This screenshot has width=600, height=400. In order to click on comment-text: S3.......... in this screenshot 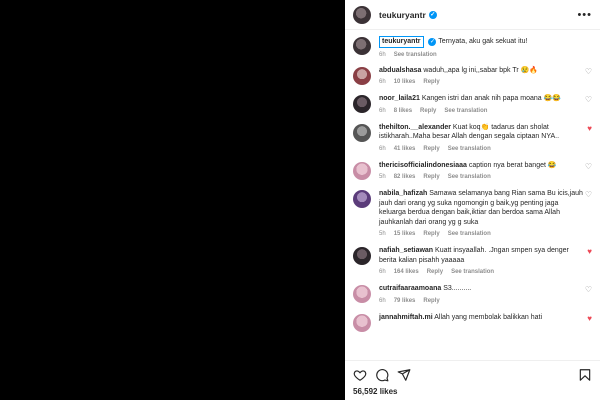, I will do `click(457, 288)`.